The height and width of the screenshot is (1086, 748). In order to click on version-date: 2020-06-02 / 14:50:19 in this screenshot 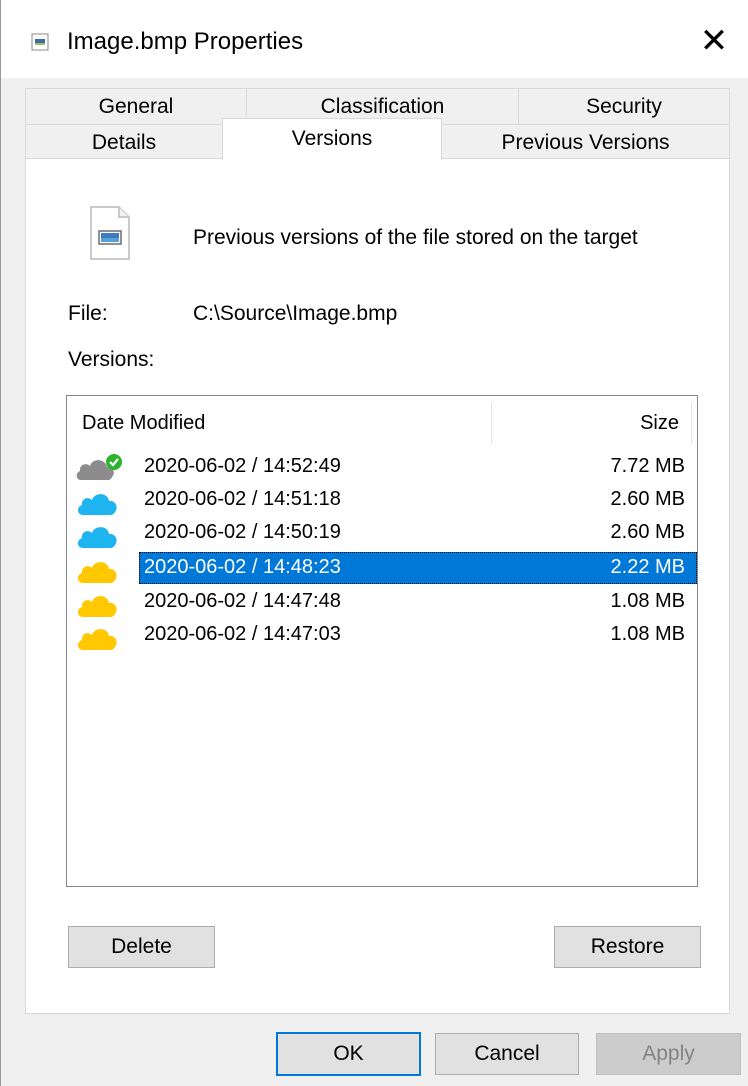, I will do `click(242, 532)`.